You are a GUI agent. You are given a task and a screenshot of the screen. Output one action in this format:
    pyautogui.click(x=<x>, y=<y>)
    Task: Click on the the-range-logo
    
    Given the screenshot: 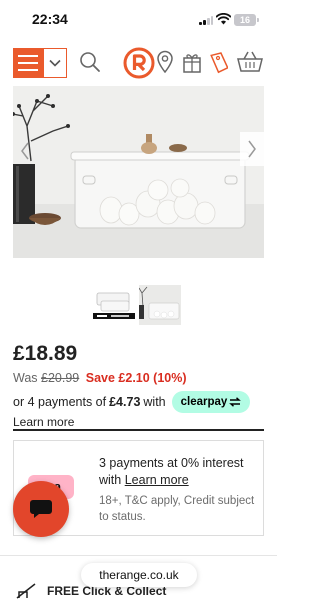 What is the action you would take?
    pyautogui.click(x=139, y=63)
    